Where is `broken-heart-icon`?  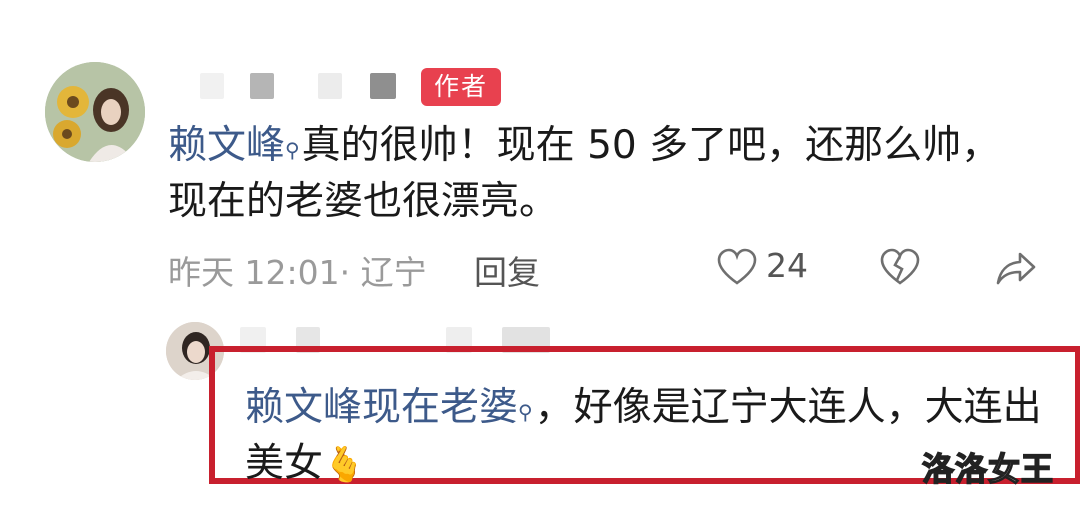
broken-heart-icon is located at coordinates (900, 268).